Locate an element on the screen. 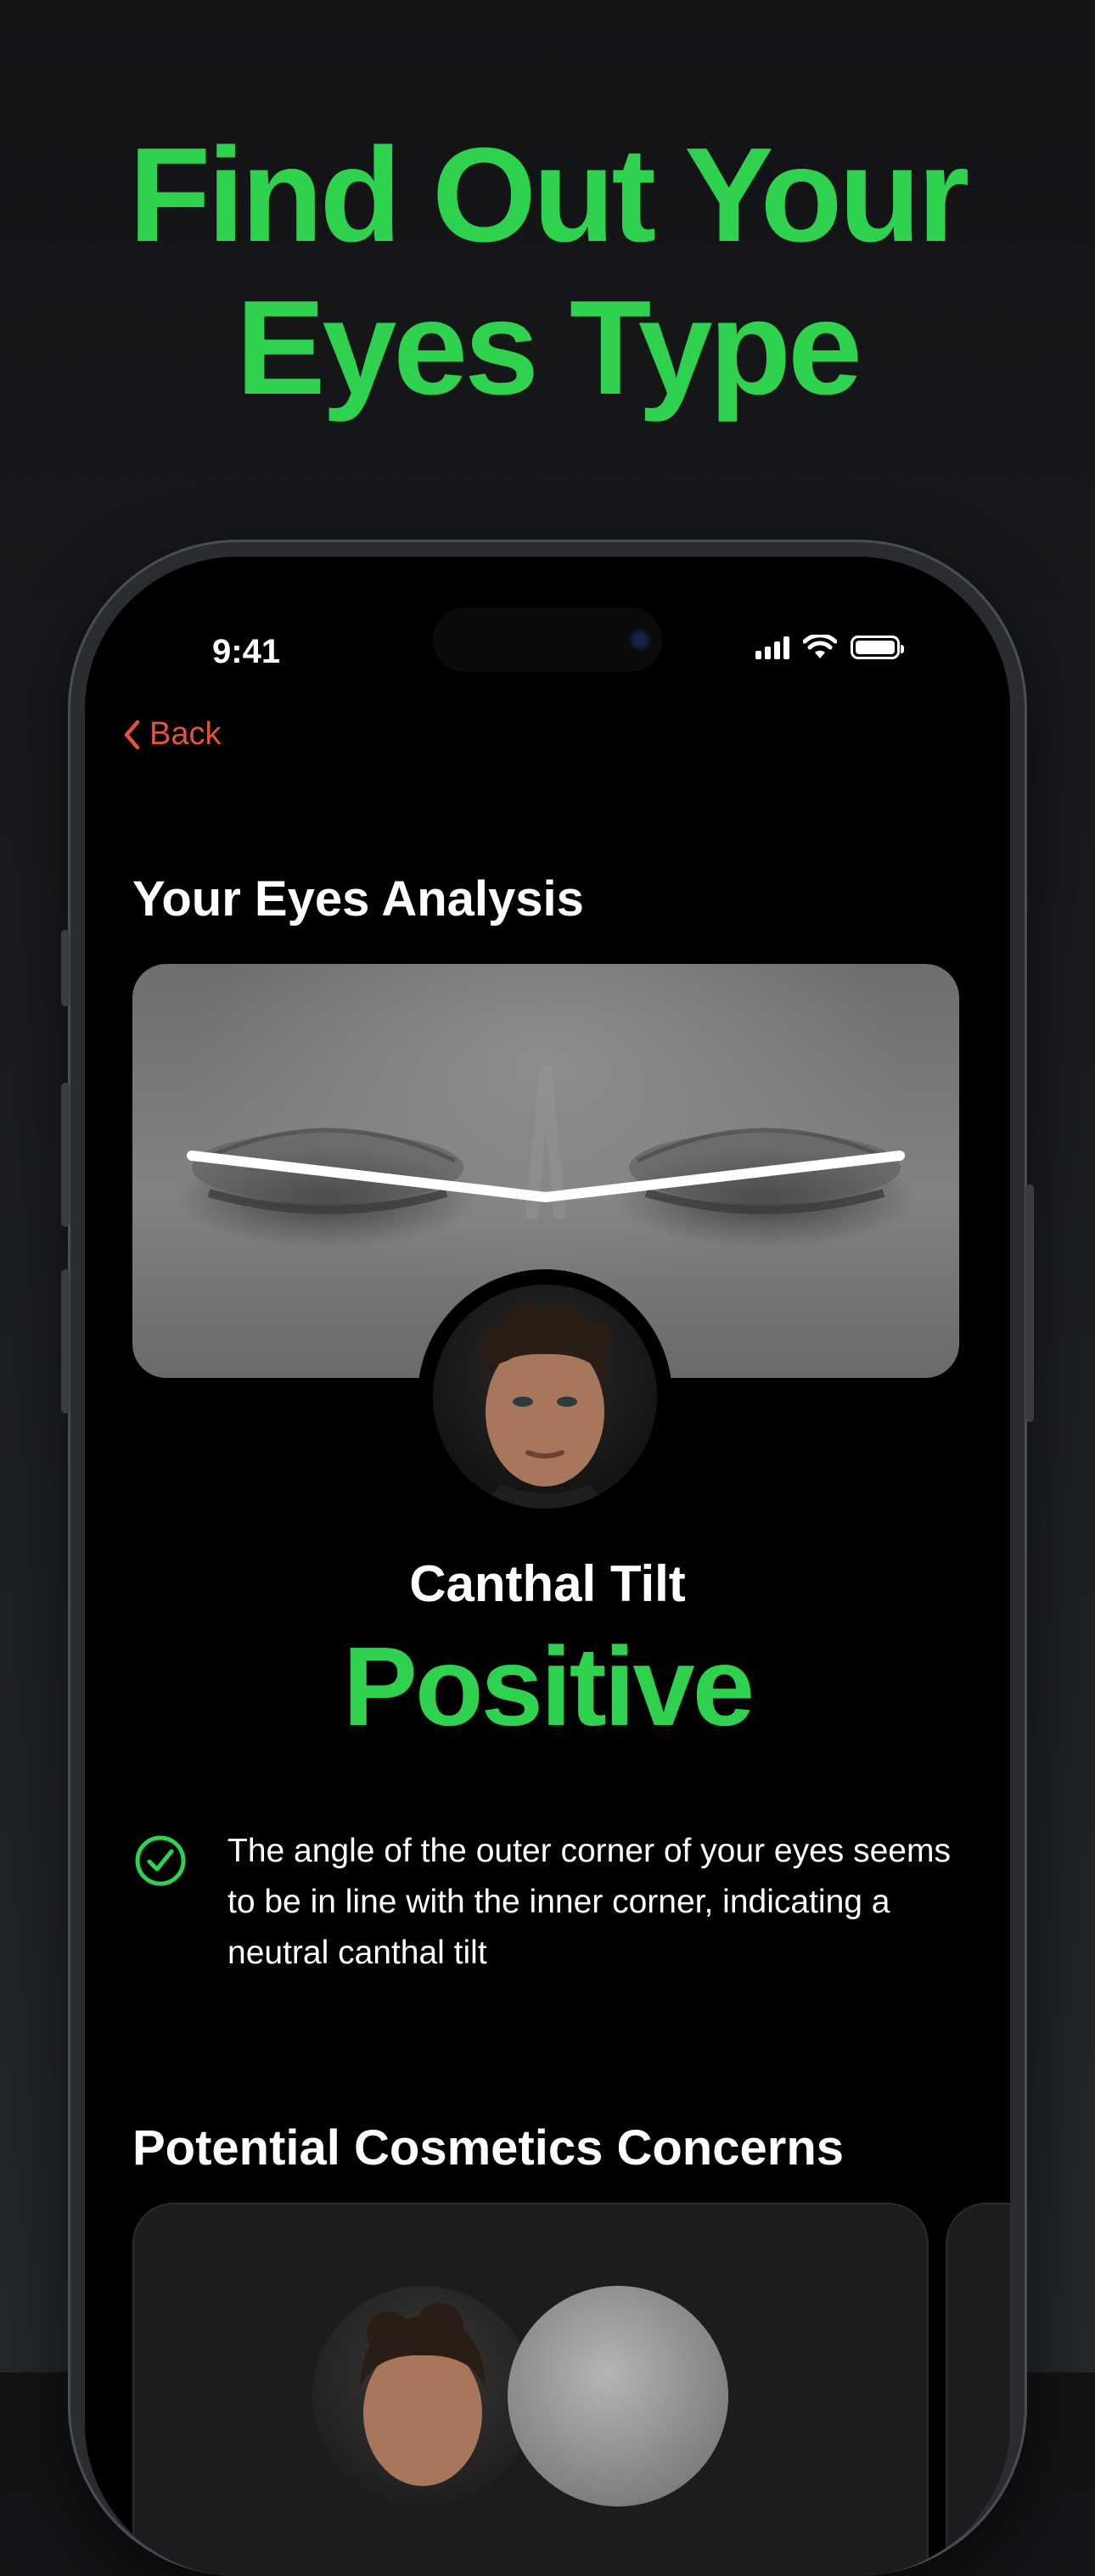 The width and height of the screenshot is (1095, 2576). concern-card-next is located at coordinates (978, 2389).